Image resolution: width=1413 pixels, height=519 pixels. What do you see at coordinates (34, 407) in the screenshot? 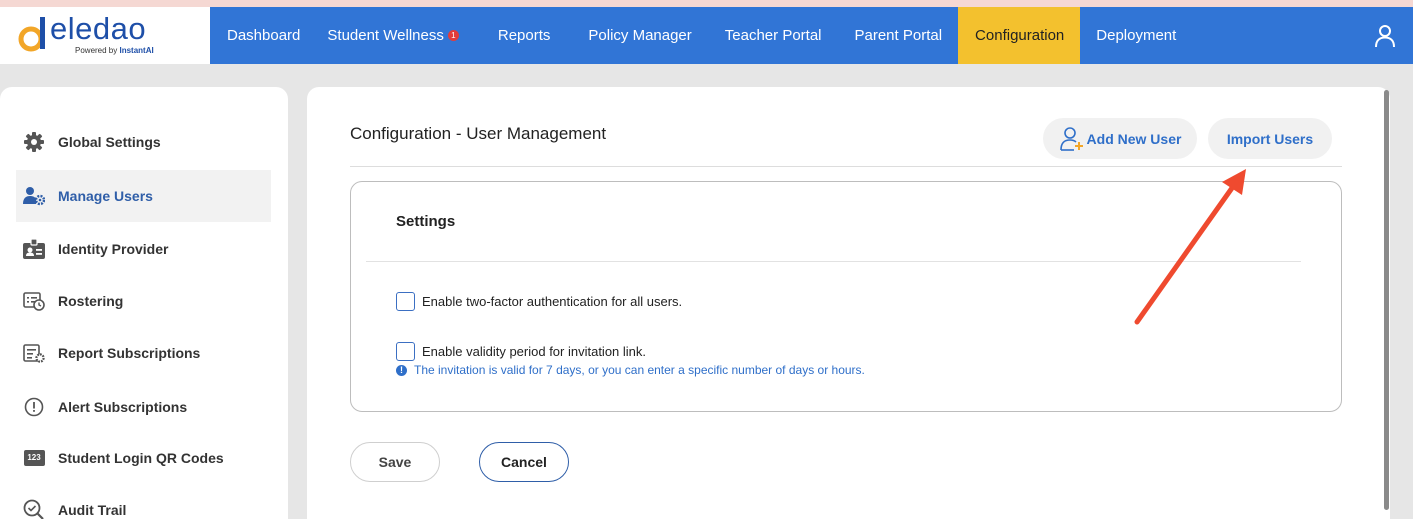
I see `alert-circle-icon` at bounding box center [34, 407].